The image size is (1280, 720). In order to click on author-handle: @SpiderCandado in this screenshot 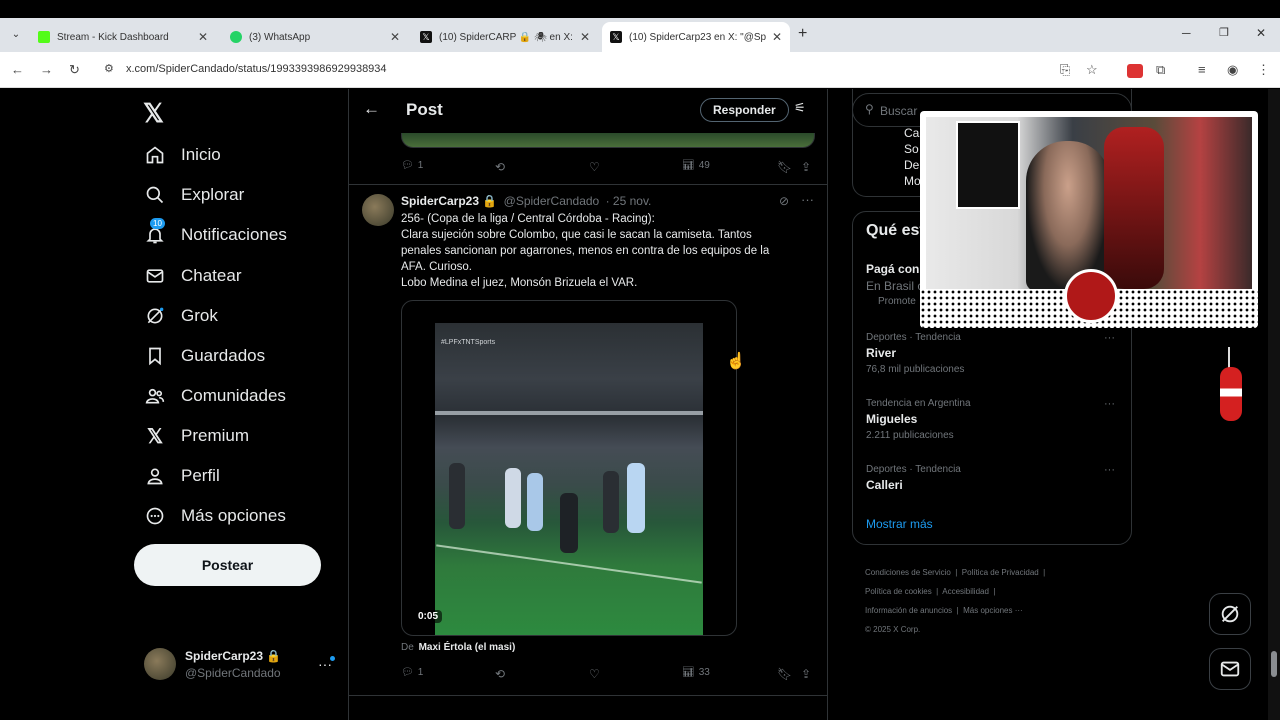, I will do `click(552, 201)`.